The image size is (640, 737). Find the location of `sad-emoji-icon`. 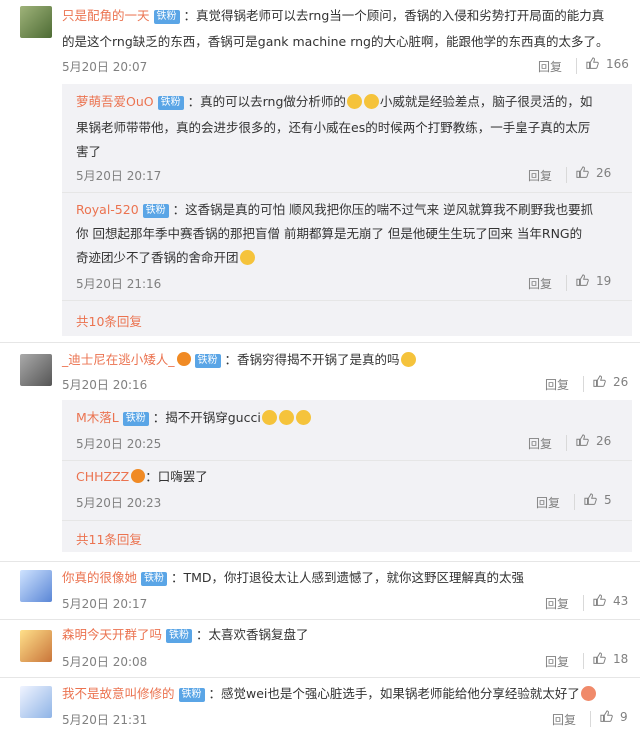

sad-emoji-icon is located at coordinates (408, 359).